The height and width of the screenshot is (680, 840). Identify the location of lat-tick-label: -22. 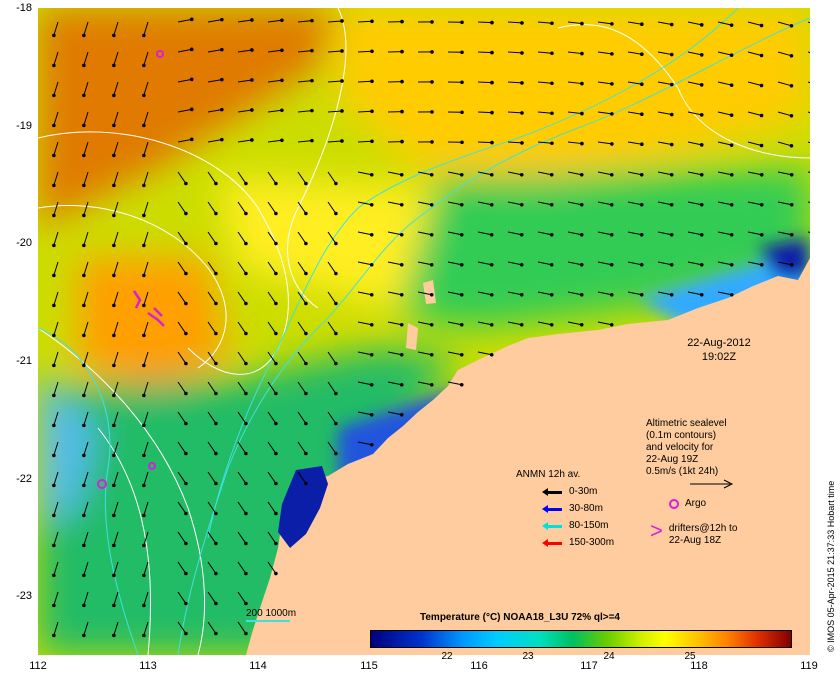
(24, 479).